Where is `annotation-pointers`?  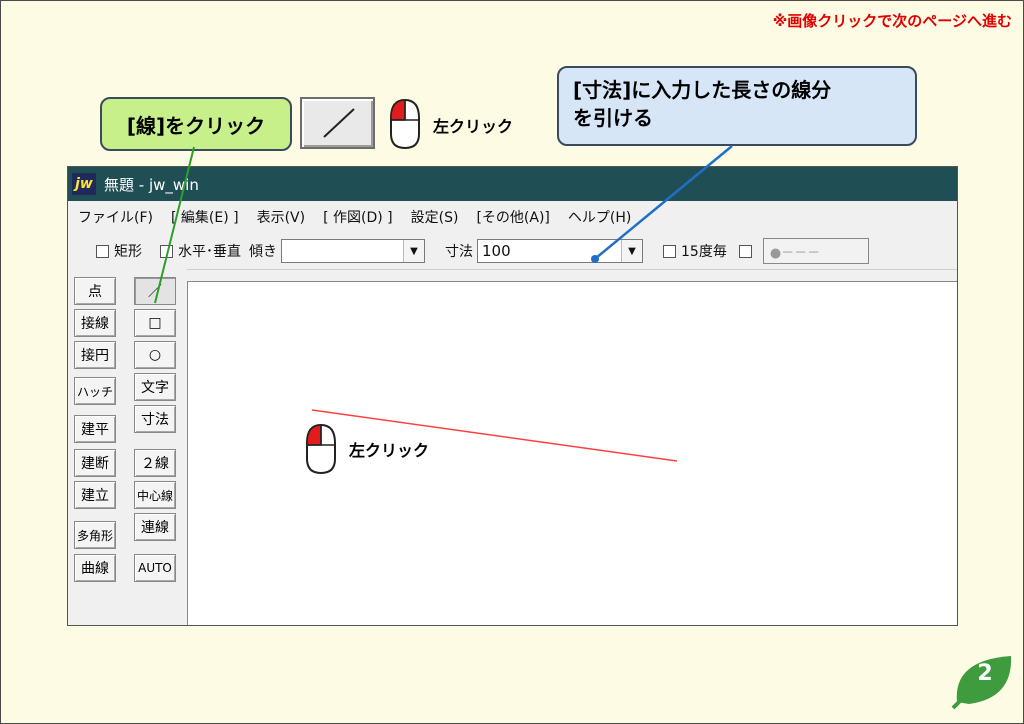 annotation-pointers is located at coordinates (443, 224).